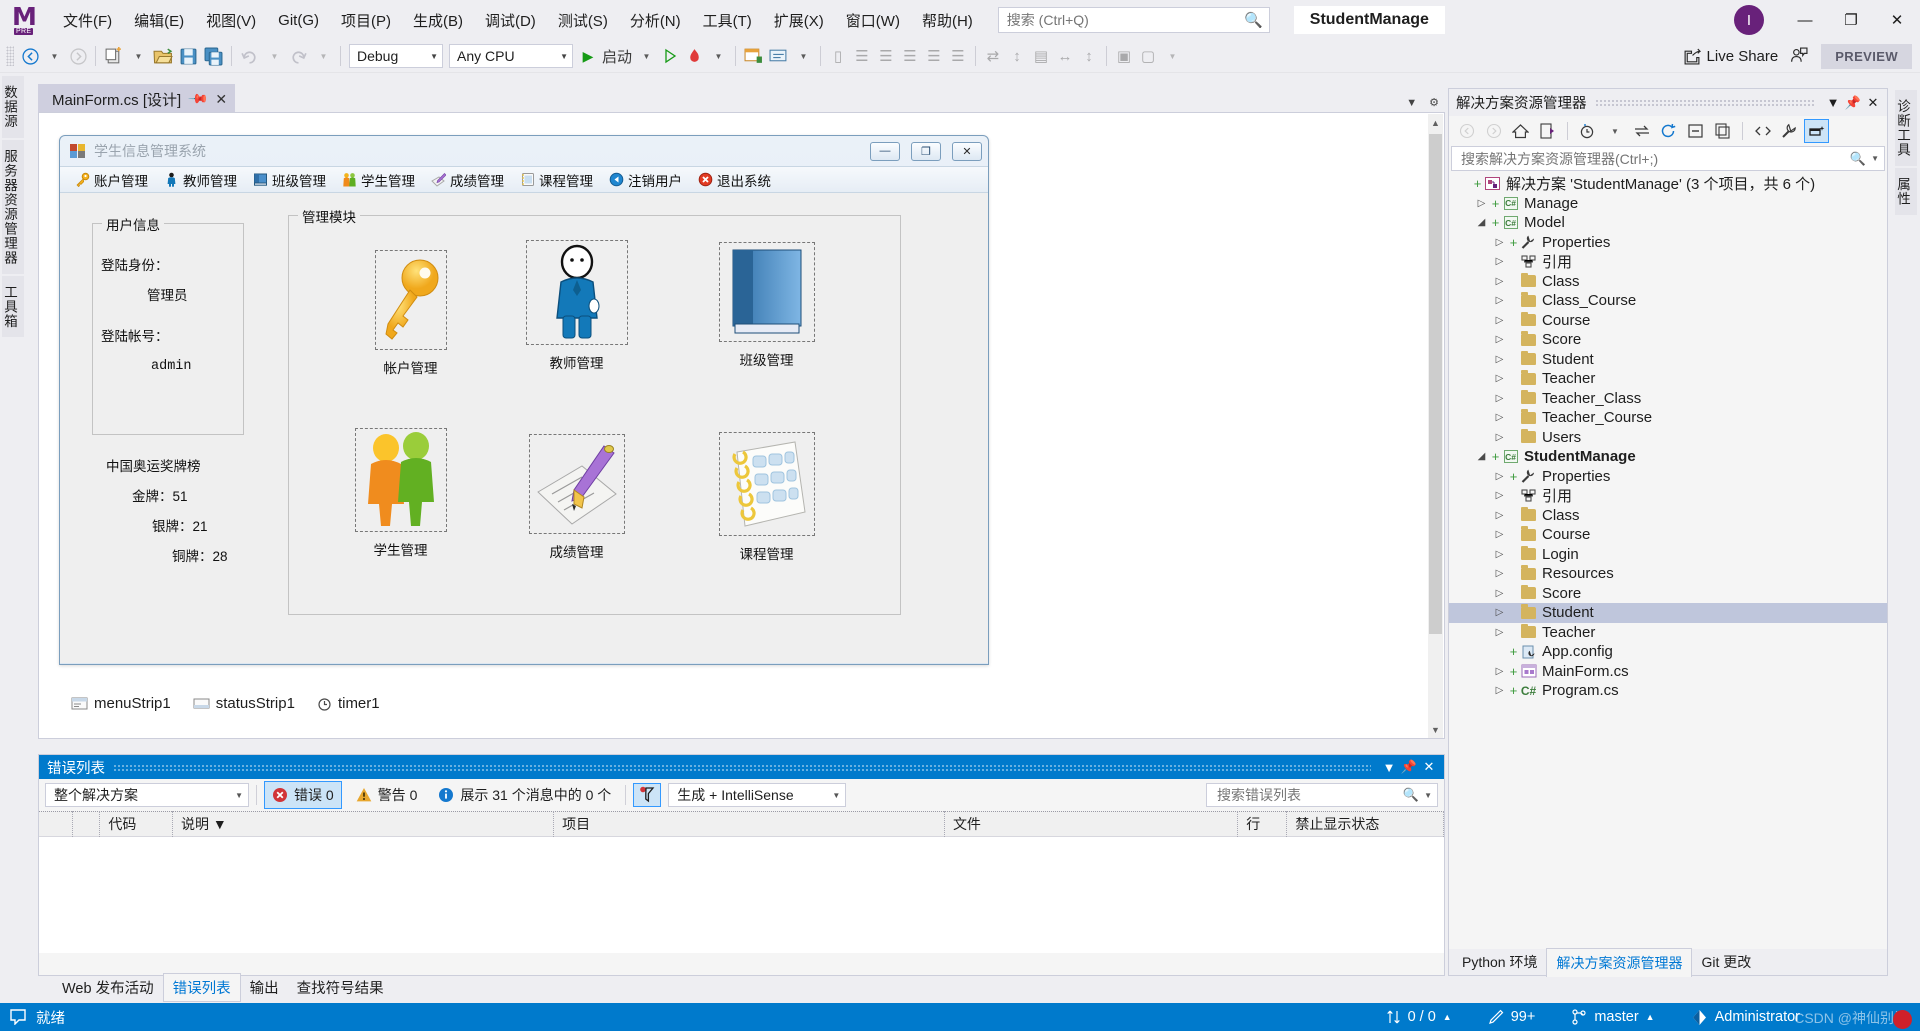 Image resolution: width=1920 pixels, height=1031 pixels. I want to click on show-all-files-icon, so click(1722, 131).